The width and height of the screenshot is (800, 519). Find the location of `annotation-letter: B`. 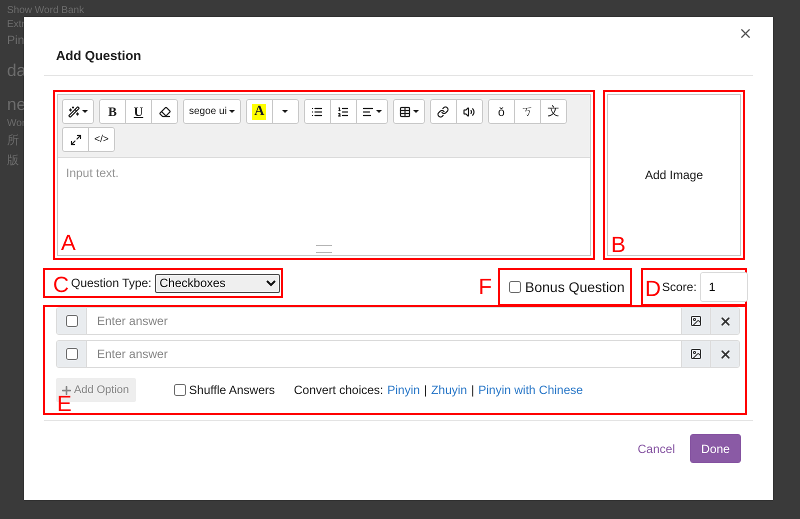

annotation-letter: B is located at coordinates (618, 245).